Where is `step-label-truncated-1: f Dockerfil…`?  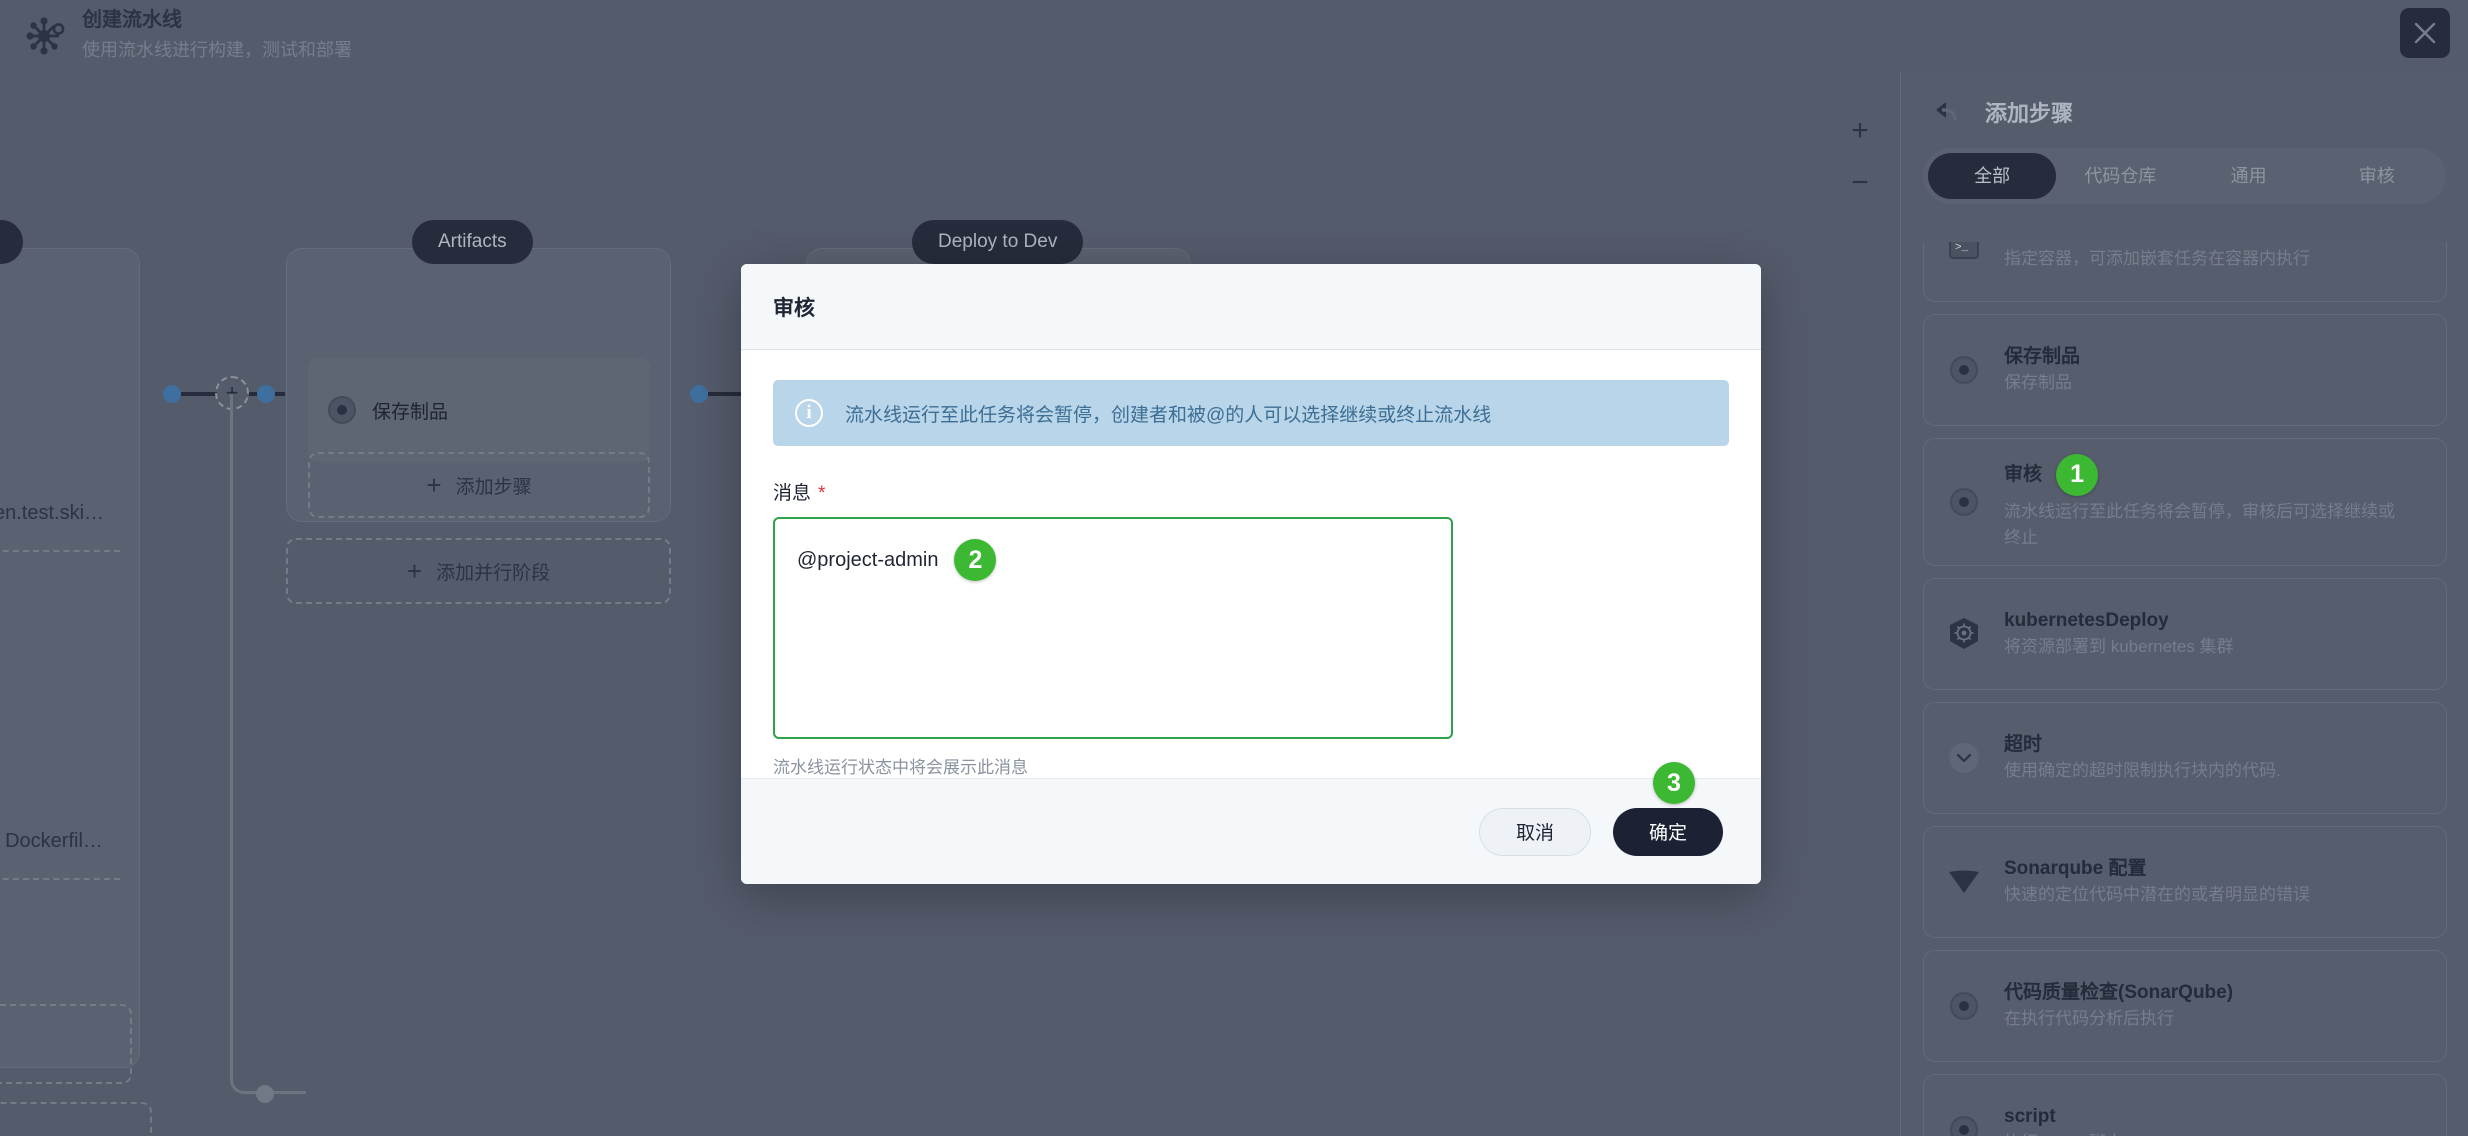
step-label-truncated-1: f Dockerfil… is located at coordinates (51, 841).